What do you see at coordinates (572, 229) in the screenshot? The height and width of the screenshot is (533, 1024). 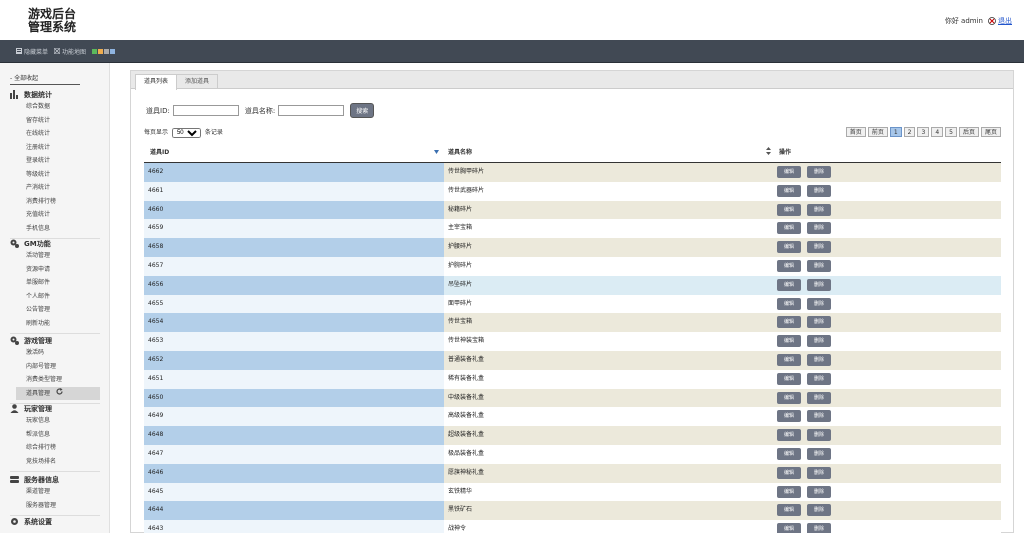 I see `table-row: 4659 主宰宝箱 编辑 删除` at bounding box center [572, 229].